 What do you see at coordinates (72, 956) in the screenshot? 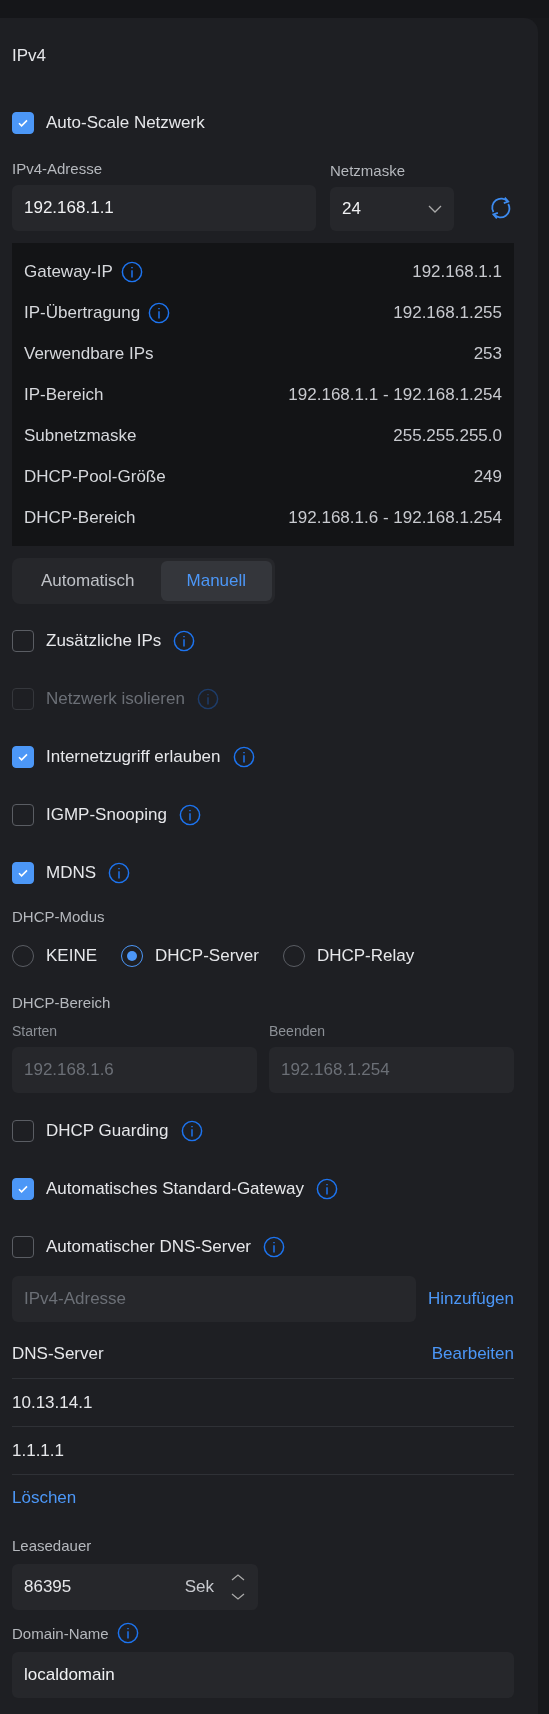
I see `radio-label: KEINE` at bounding box center [72, 956].